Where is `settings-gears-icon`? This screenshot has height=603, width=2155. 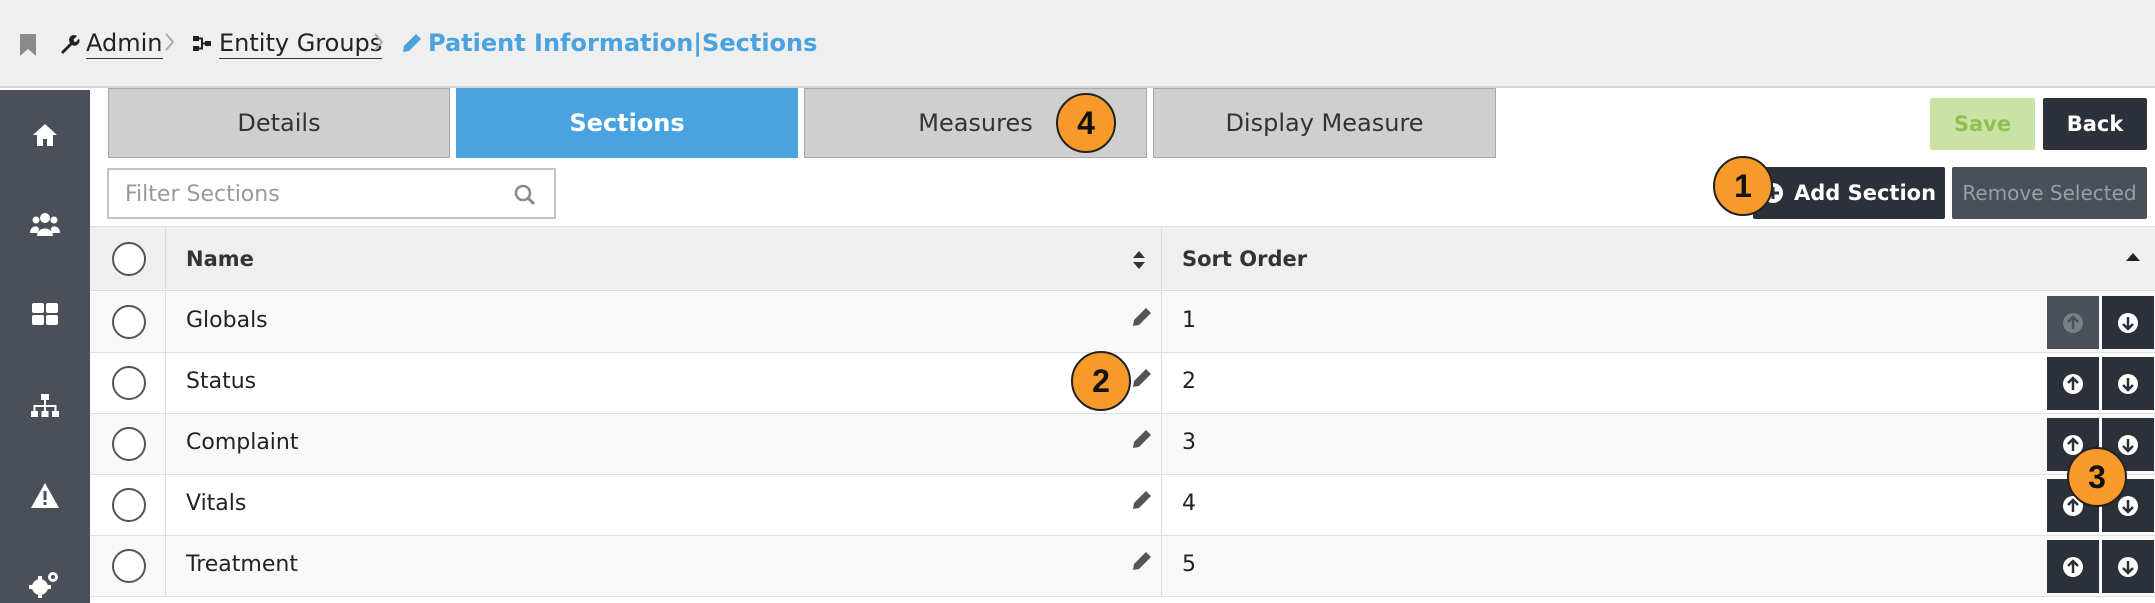
settings-gears-icon is located at coordinates (43, 585).